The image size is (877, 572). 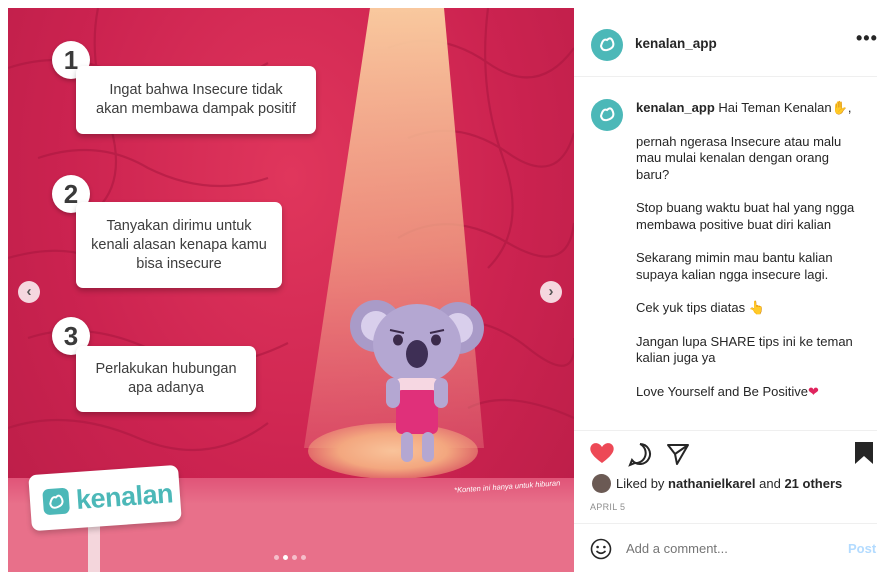 What do you see at coordinates (770, 483) in the screenshot?
I see `likes-and: and` at bounding box center [770, 483].